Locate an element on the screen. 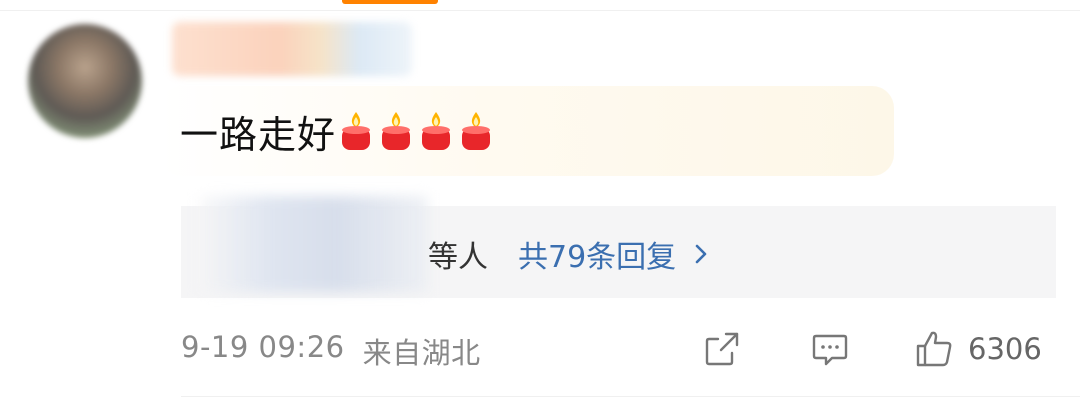 This screenshot has width=1080, height=406. like-button: 6306 is located at coordinates (978, 349).